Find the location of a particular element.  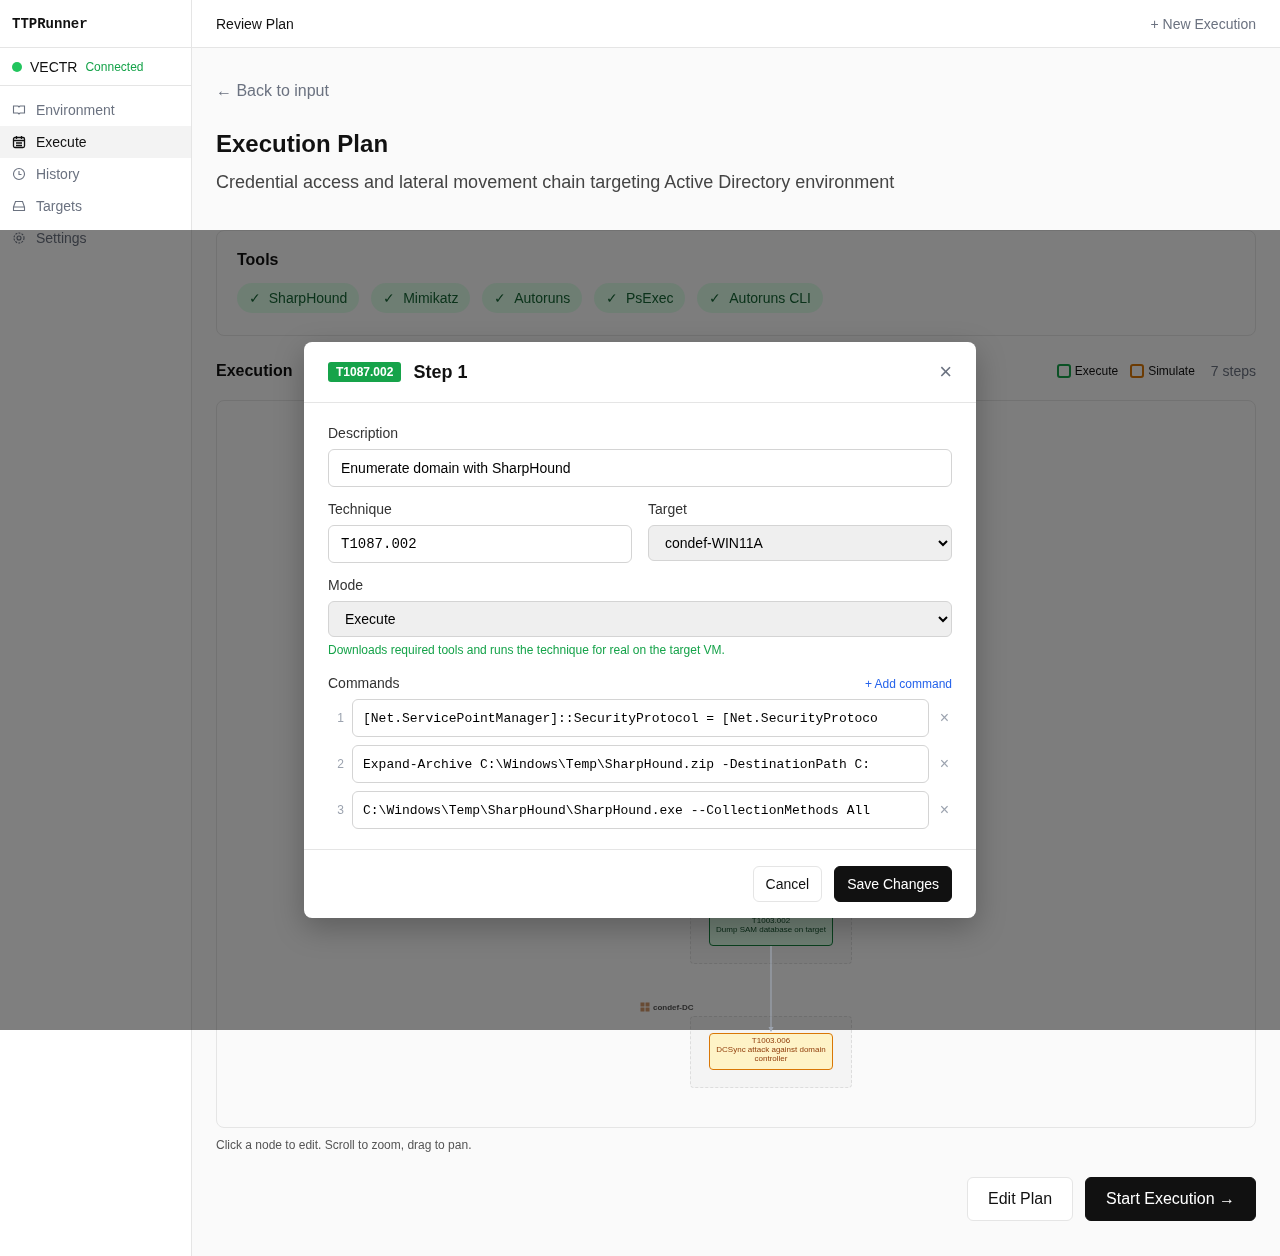

nav-item: Targets is located at coordinates (95, 206).